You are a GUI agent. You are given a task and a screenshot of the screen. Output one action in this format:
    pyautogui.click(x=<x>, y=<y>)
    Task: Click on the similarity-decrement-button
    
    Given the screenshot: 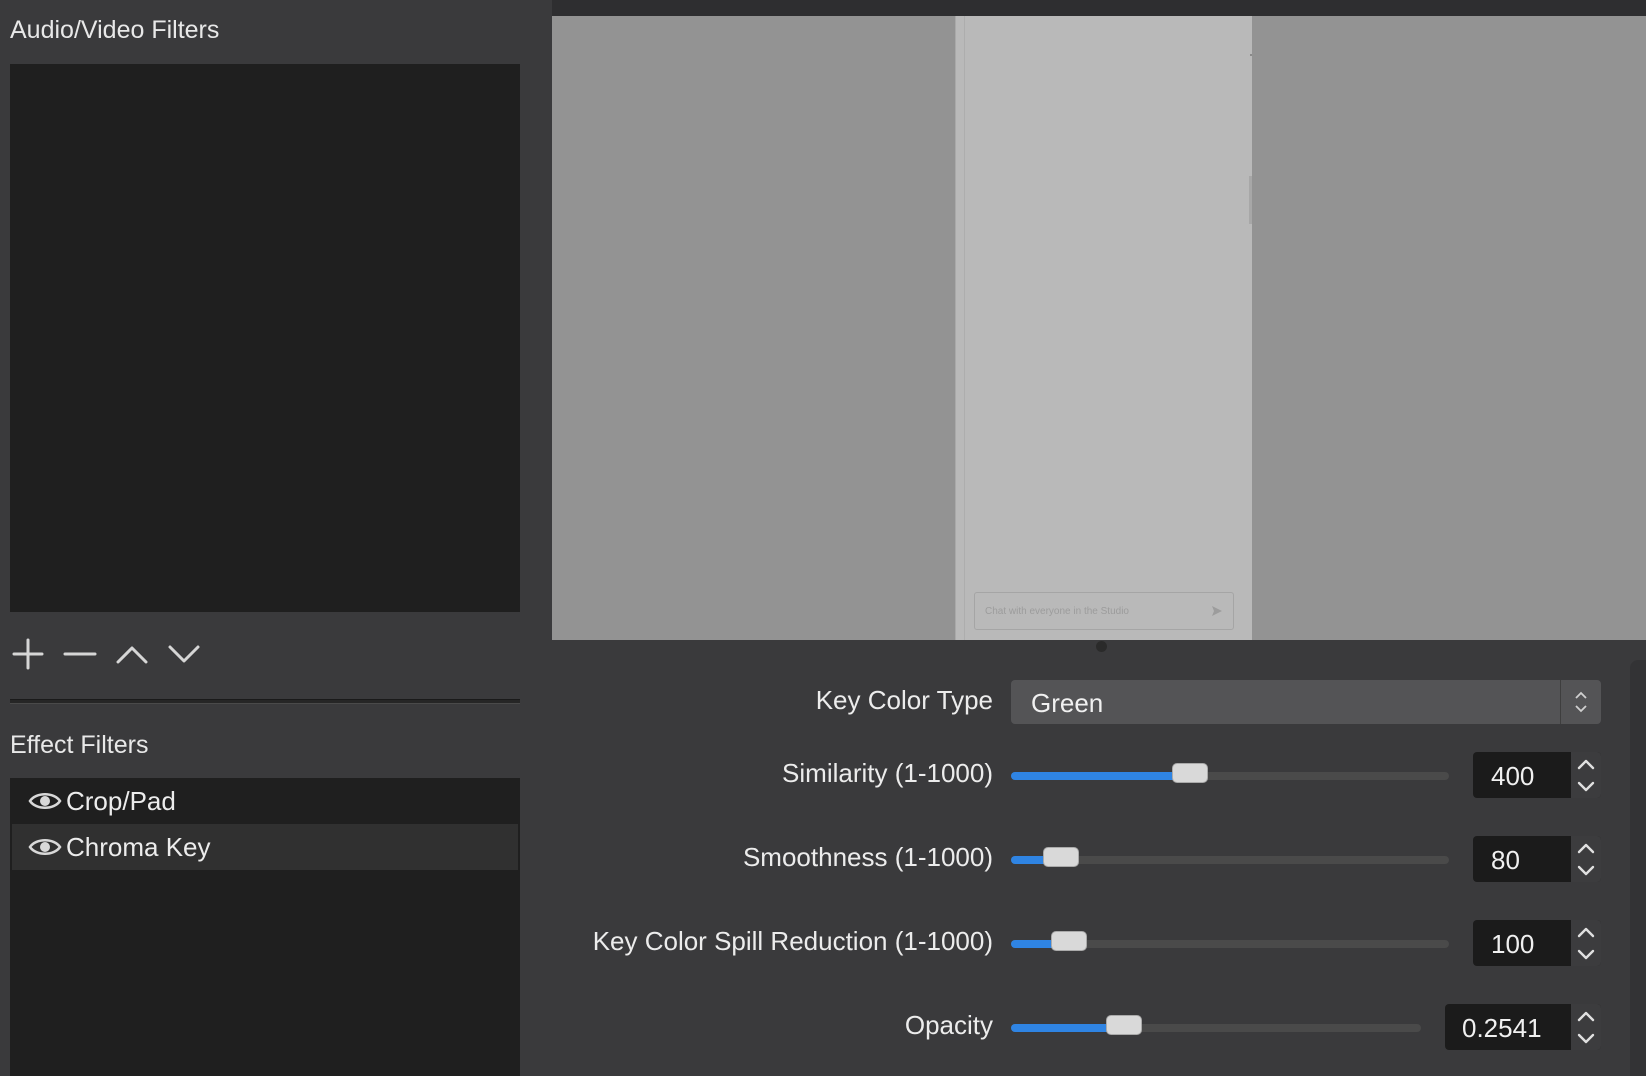 What is the action you would take?
    pyautogui.click(x=1586, y=786)
    